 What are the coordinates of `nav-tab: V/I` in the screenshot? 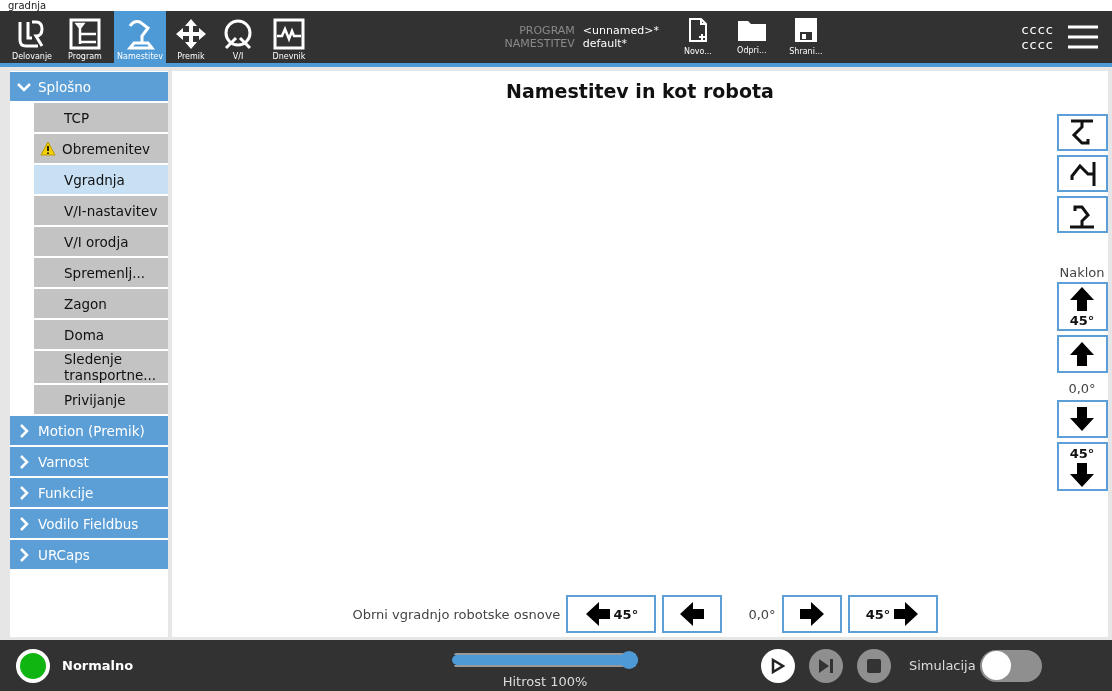 It's located at (238, 37).